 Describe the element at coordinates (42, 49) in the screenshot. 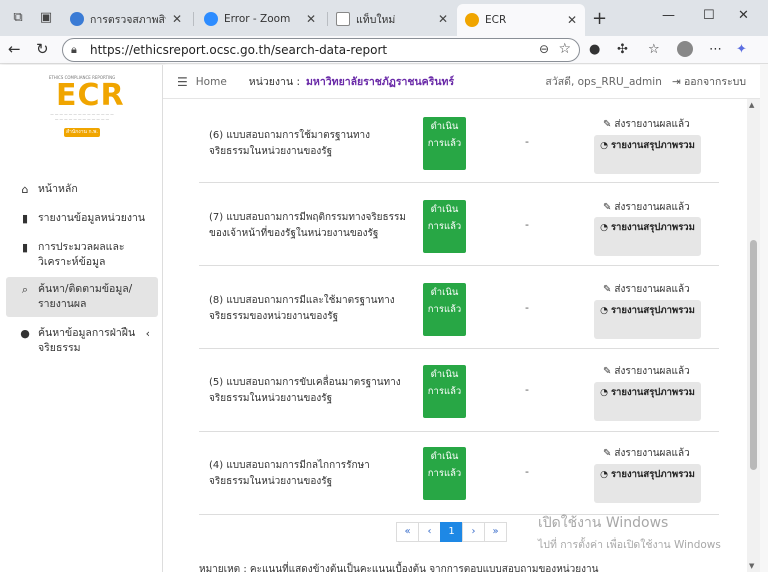

I see `refresh-icon: ↻` at that location.